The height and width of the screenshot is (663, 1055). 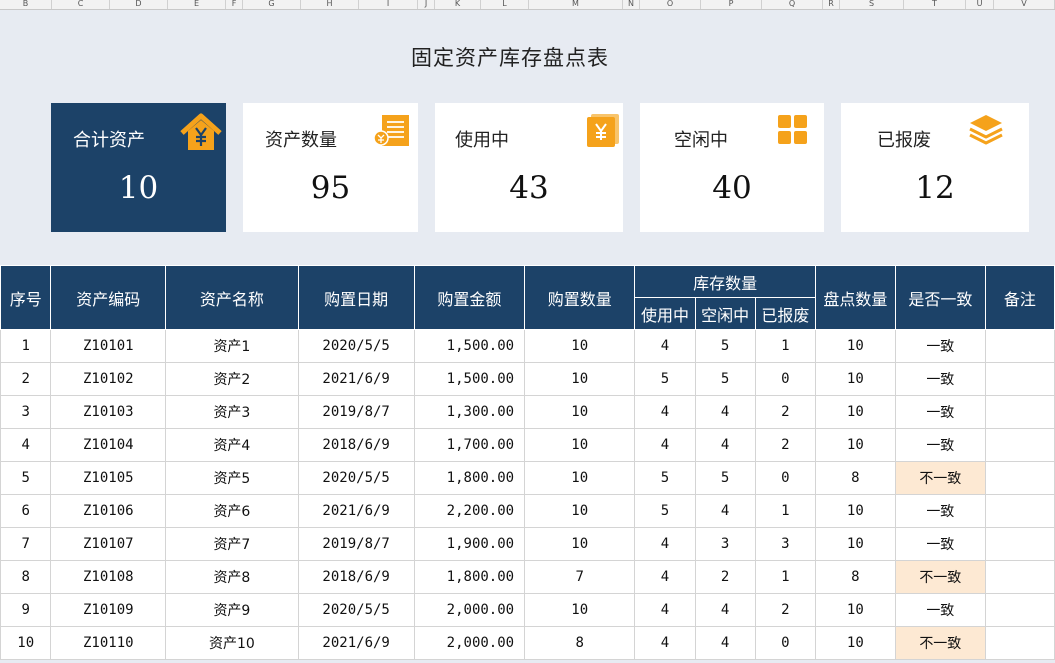 I want to click on cell-asset-code: Z10107, so click(x=108, y=544).